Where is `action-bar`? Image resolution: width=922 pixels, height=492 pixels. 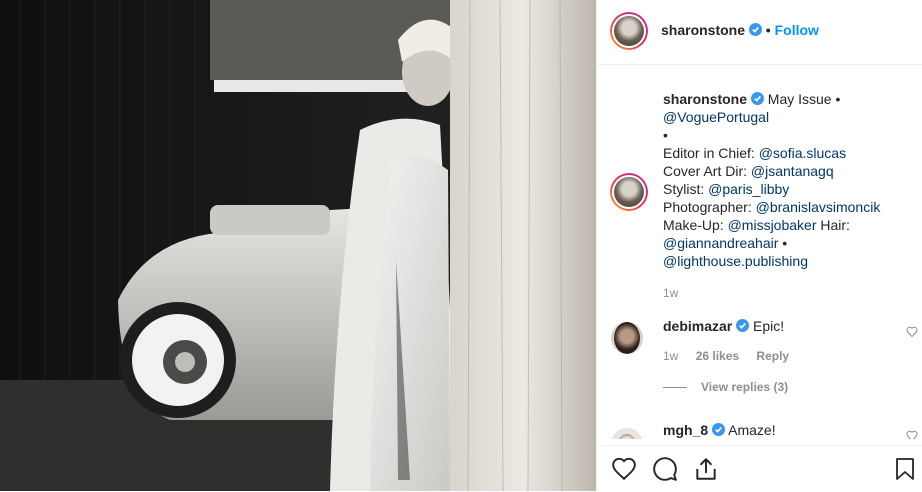
action-bar is located at coordinates (759, 468).